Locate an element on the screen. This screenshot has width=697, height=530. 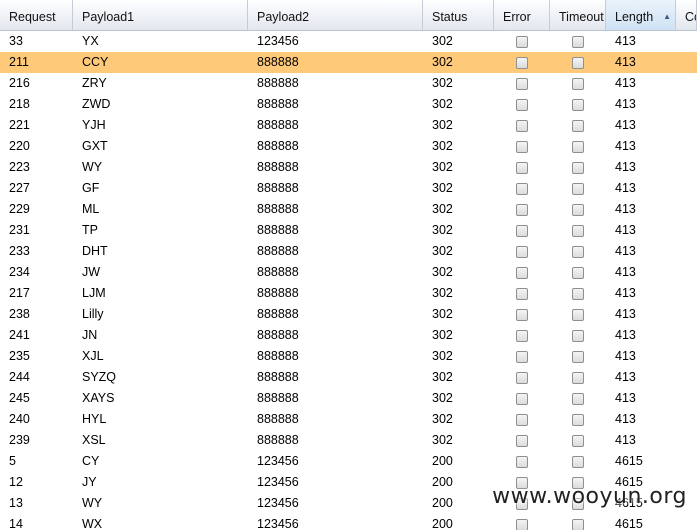
table-row: 241 JN 888888 302 413 is located at coordinates (348, 335).